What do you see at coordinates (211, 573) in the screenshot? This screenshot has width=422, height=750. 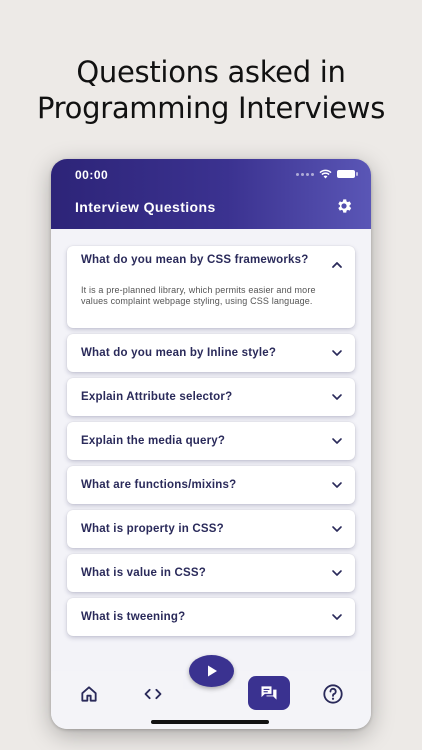 I see `question-card: What is value in CSS?` at bounding box center [211, 573].